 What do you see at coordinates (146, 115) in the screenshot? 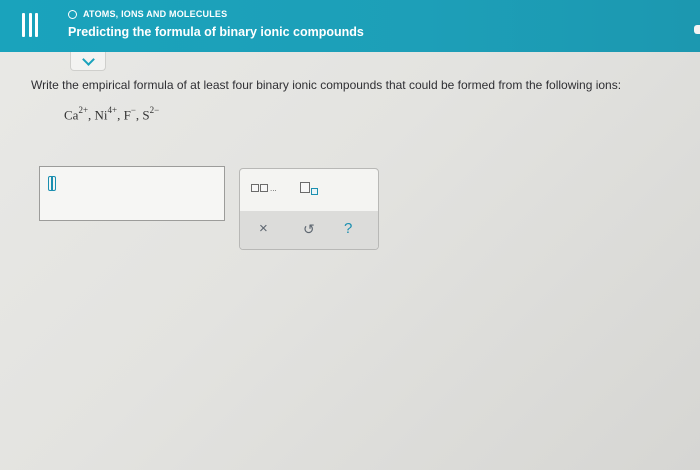
I see `ion-symbol: S` at bounding box center [146, 115].